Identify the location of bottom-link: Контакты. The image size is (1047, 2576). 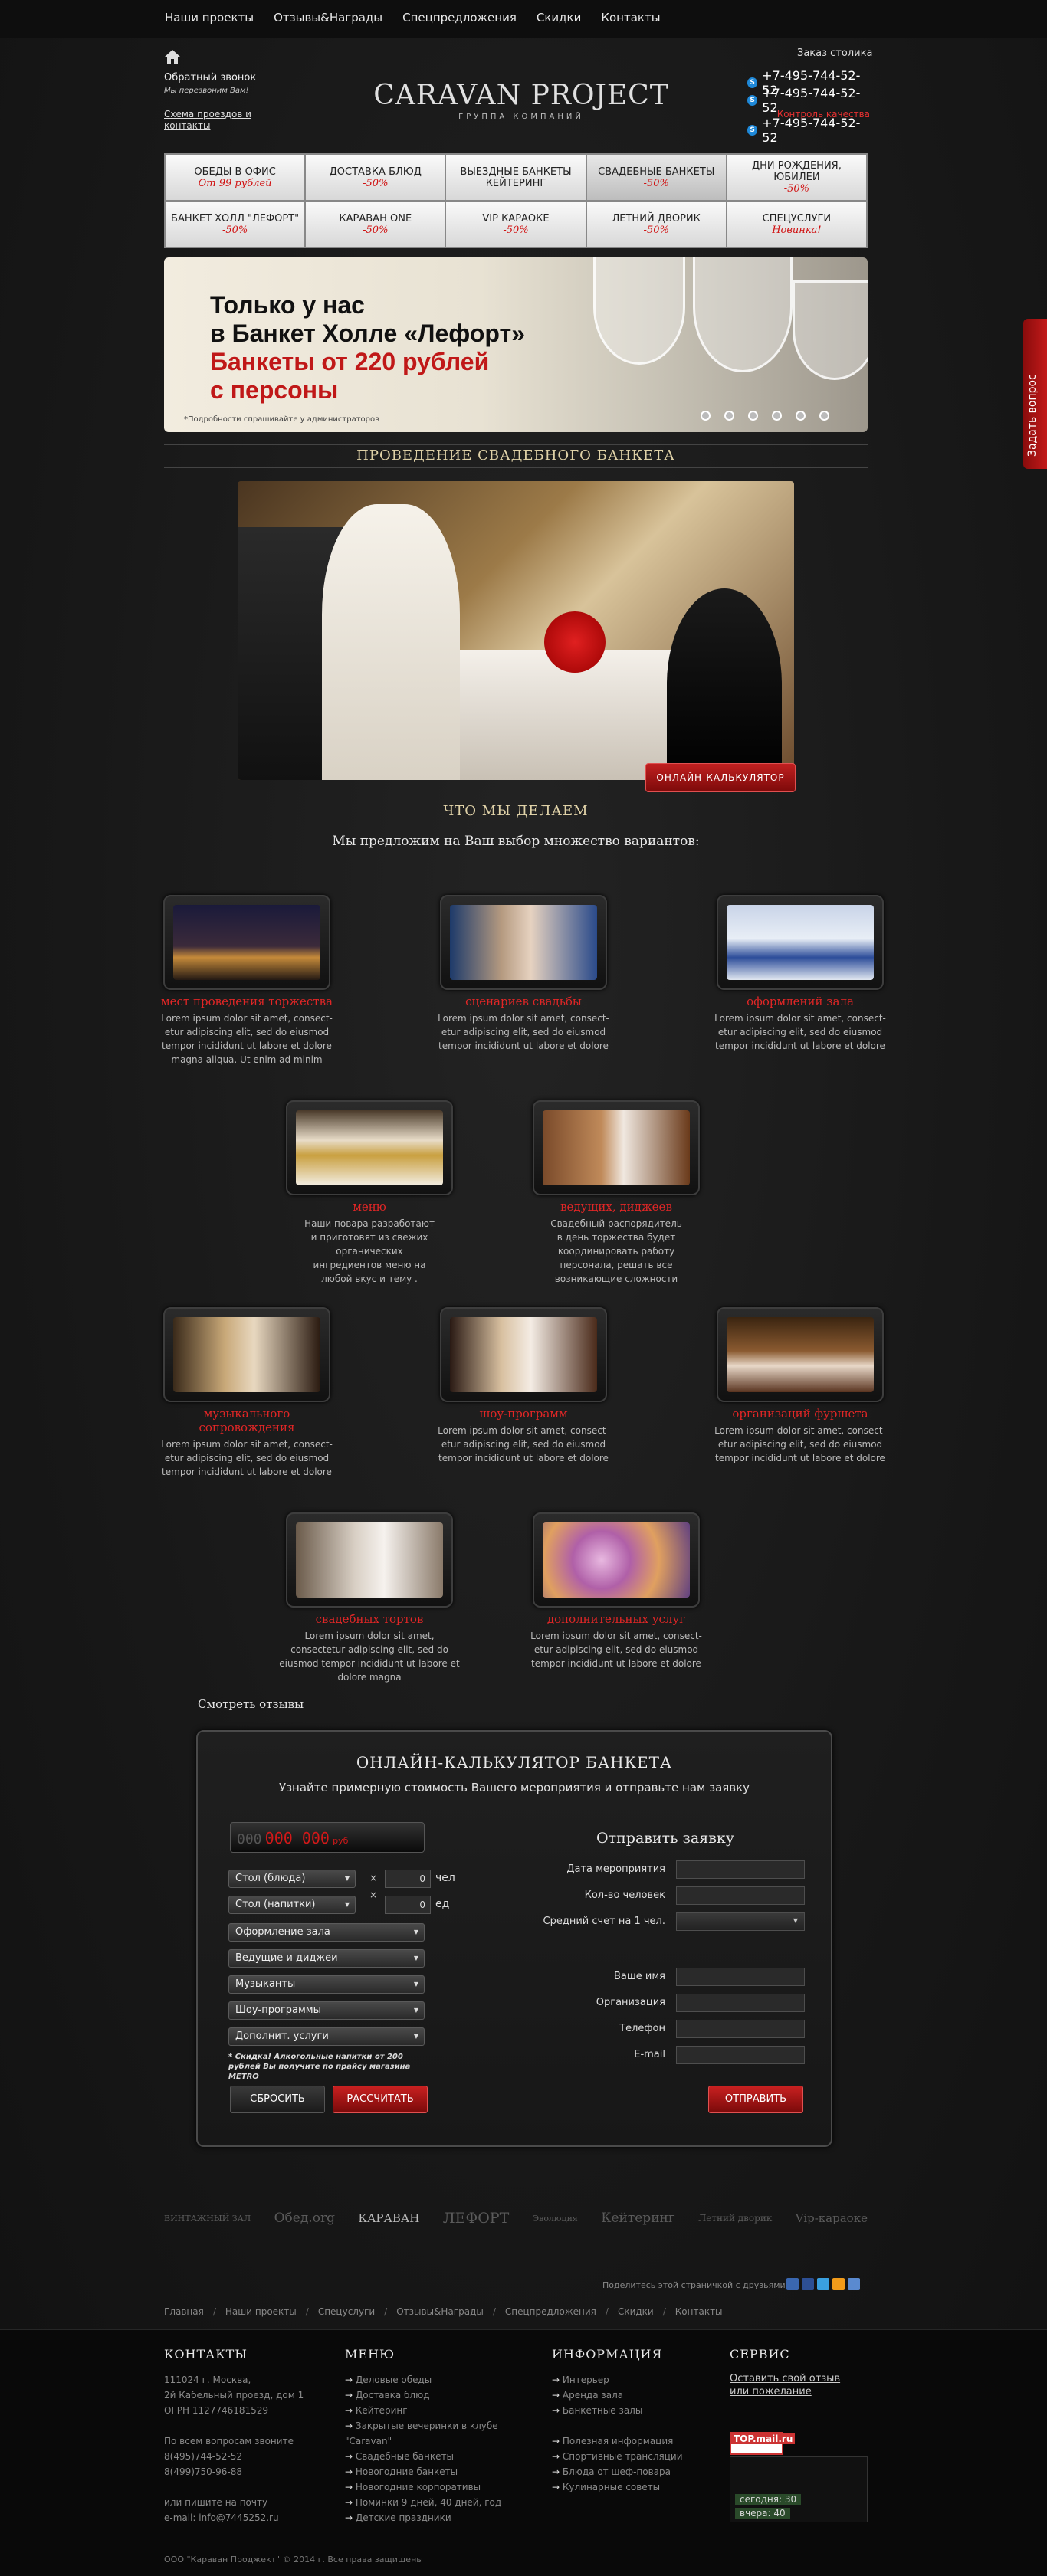
(699, 2311).